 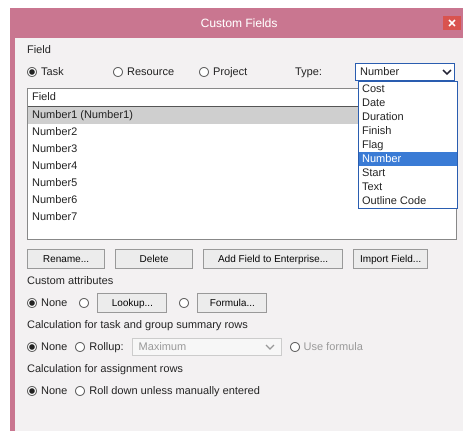 I want to click on section-label: Calculation for assignment rows, so click(x=105, y=369).